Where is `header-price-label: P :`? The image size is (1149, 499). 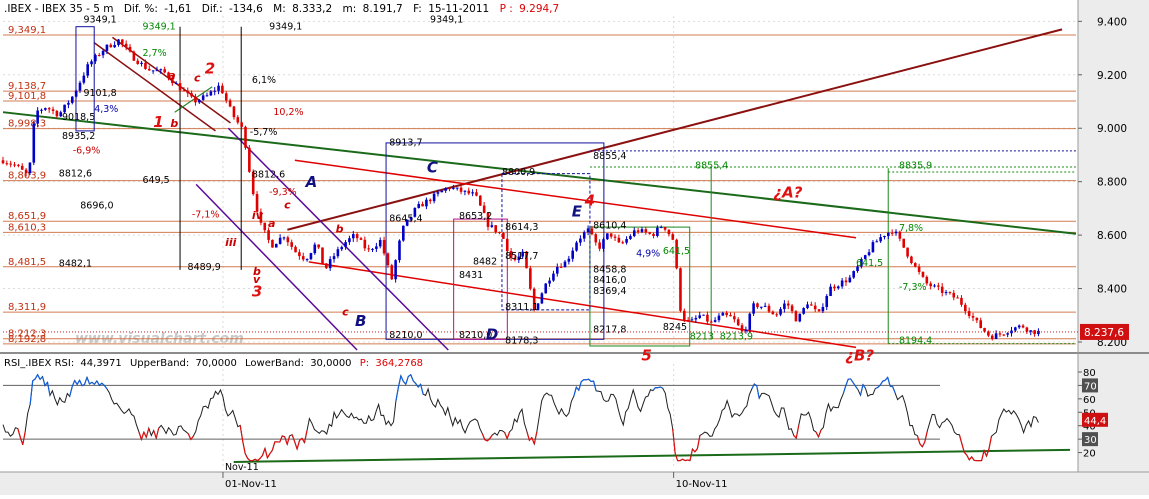
header-price-label: P : is located at coordinates (506, 9).